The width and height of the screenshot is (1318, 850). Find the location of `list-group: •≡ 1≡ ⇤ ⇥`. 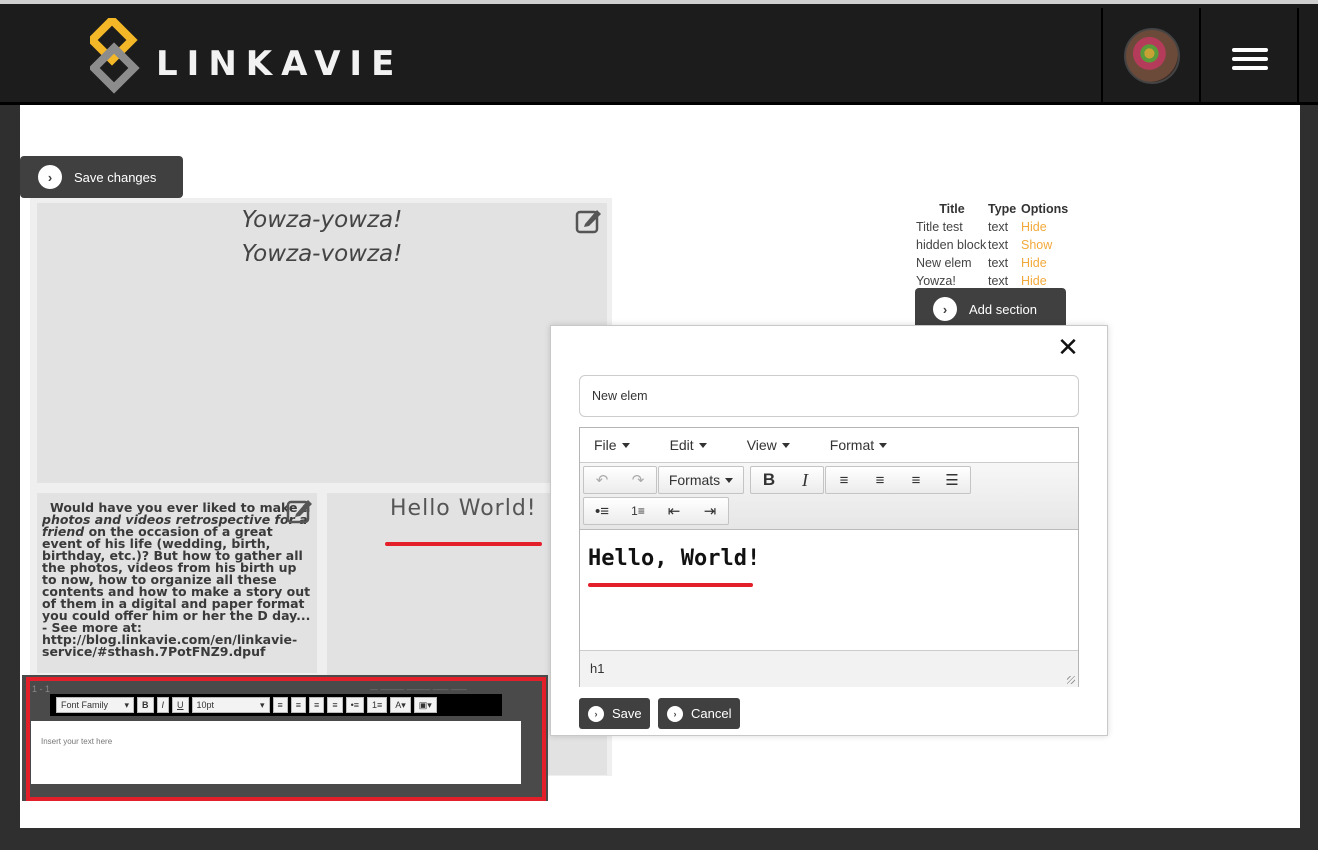

list-group: •≡ 1≡ ⇤ ⇥ is located at coordinates (656, 511).